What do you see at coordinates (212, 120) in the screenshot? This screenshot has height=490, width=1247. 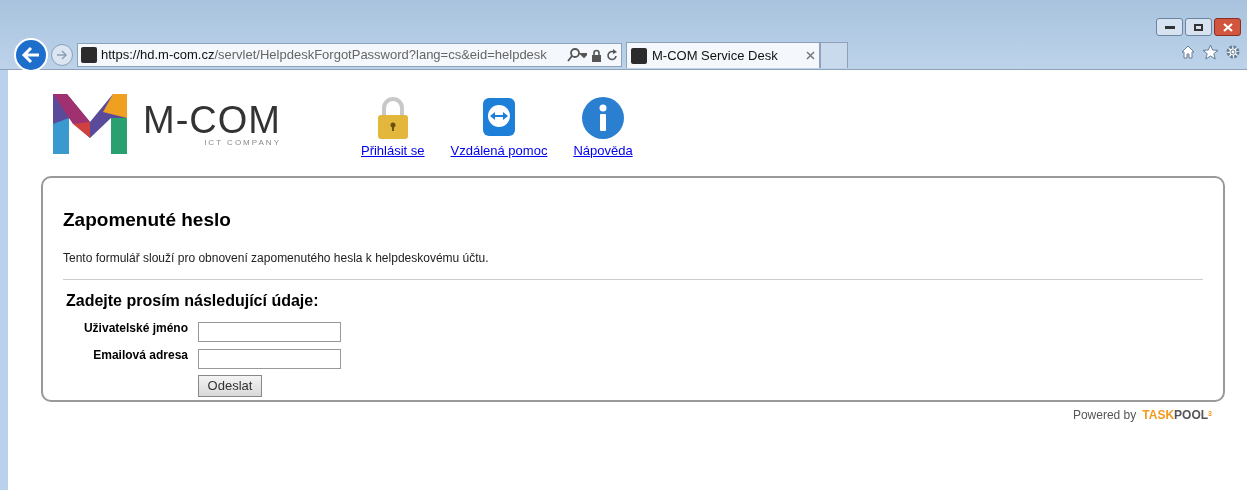 I see `logo-name: M-COM` at bounding box center [212, 120].